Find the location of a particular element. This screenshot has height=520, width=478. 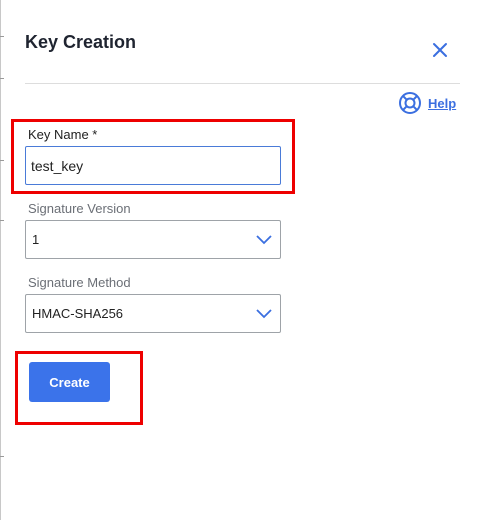

key-name-label: Key Name * is located at coordinates (63, 134).